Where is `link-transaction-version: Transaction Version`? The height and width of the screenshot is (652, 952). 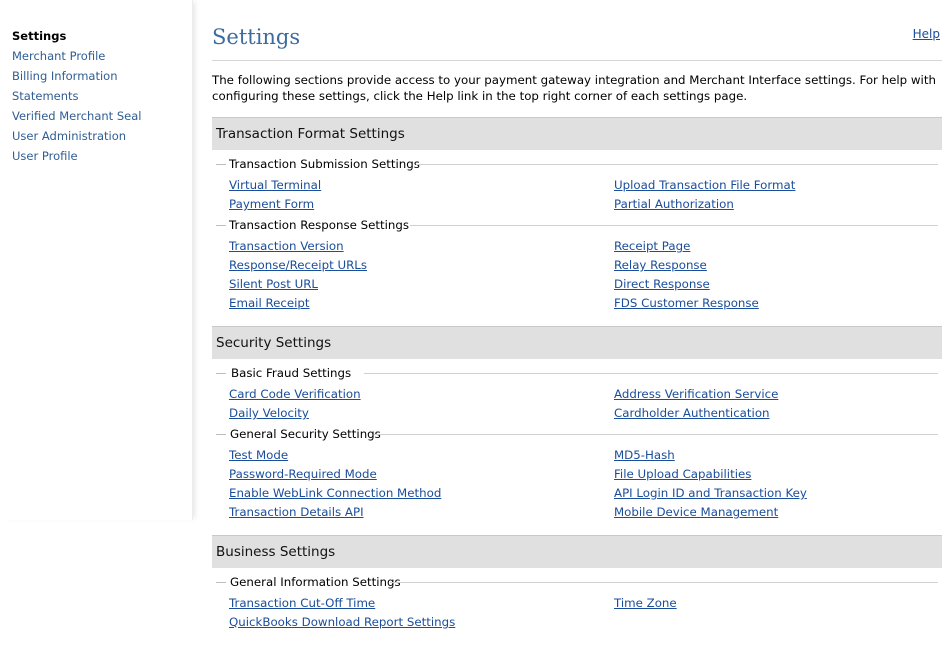 link-transaction-version: Transaction Version is located at coordinates (286, 246).